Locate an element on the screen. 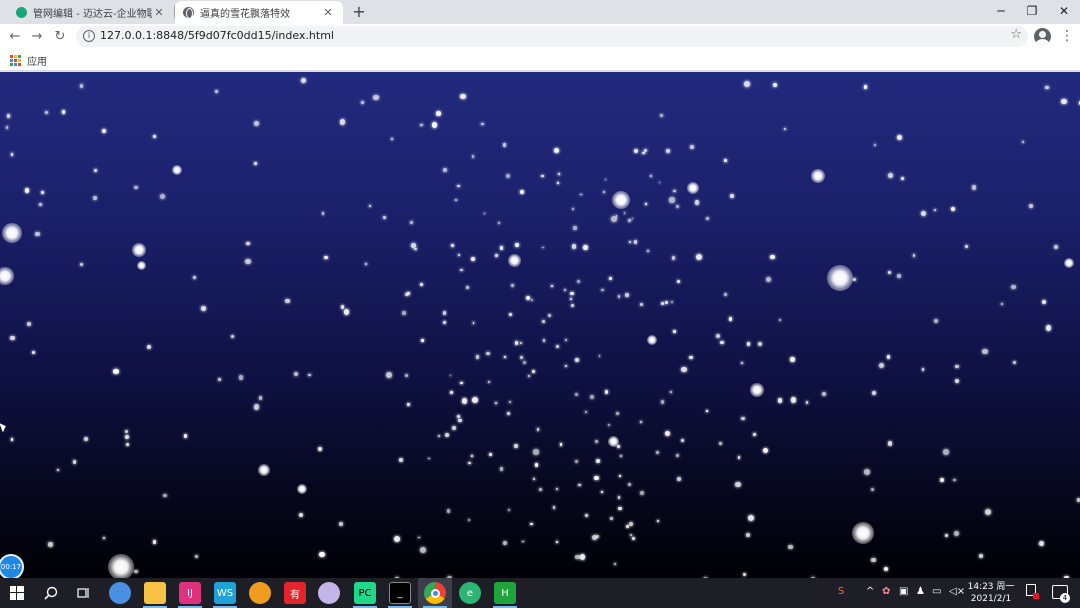 This screenshot has width=1080, height=608. tray-app-icon: S is located at coordinates (841, 591).